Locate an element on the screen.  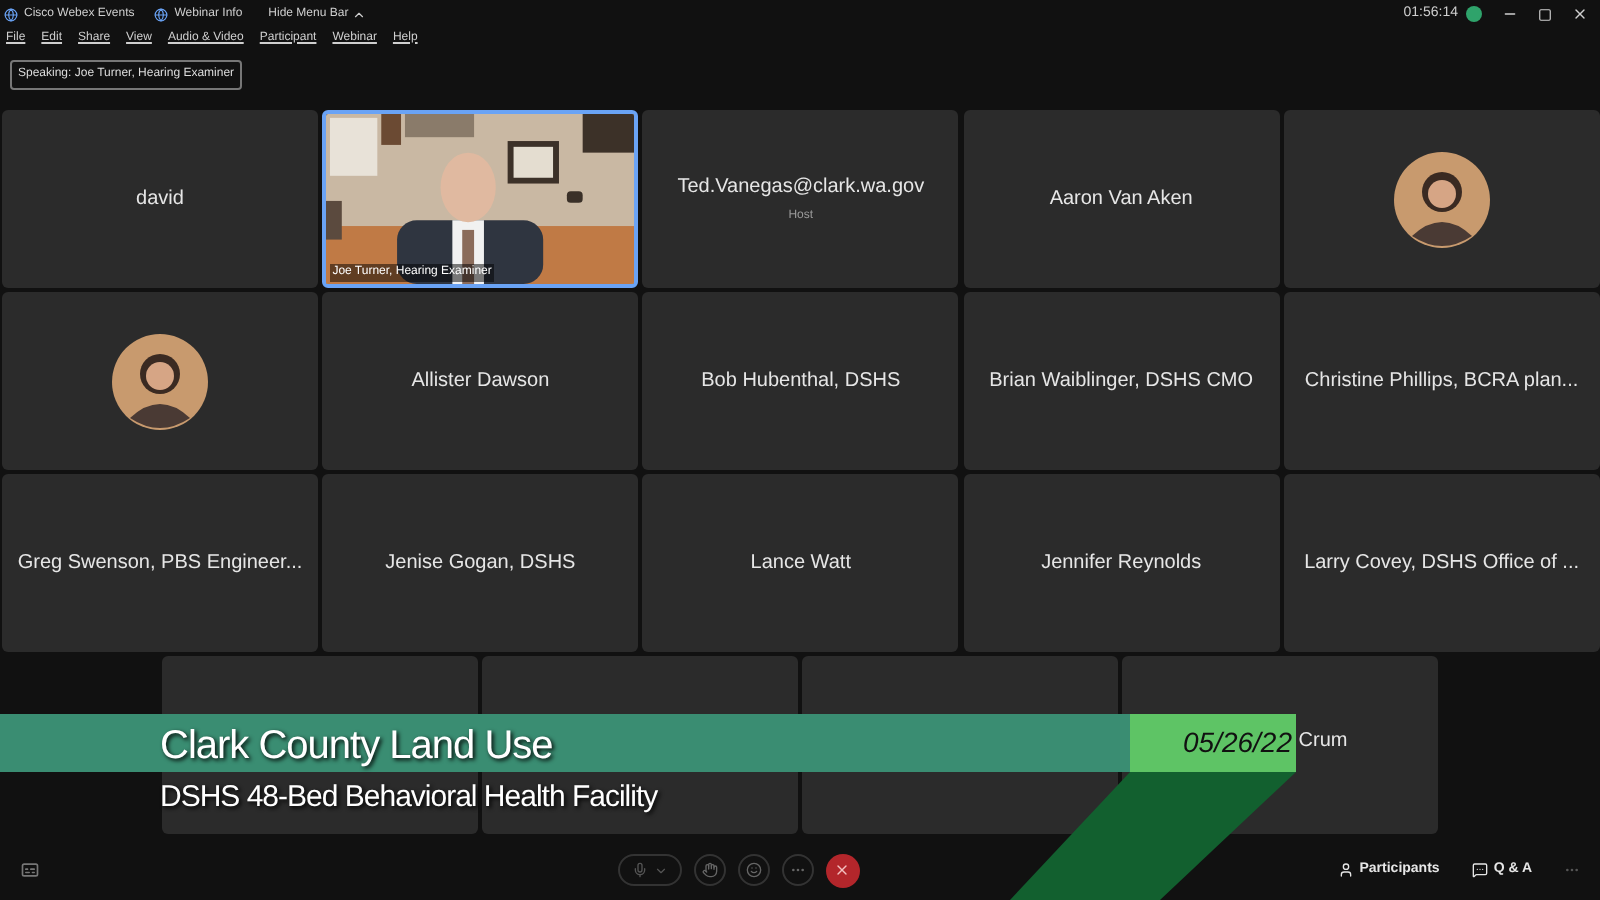
raise-hand-button is located at coordinates (709, 870).